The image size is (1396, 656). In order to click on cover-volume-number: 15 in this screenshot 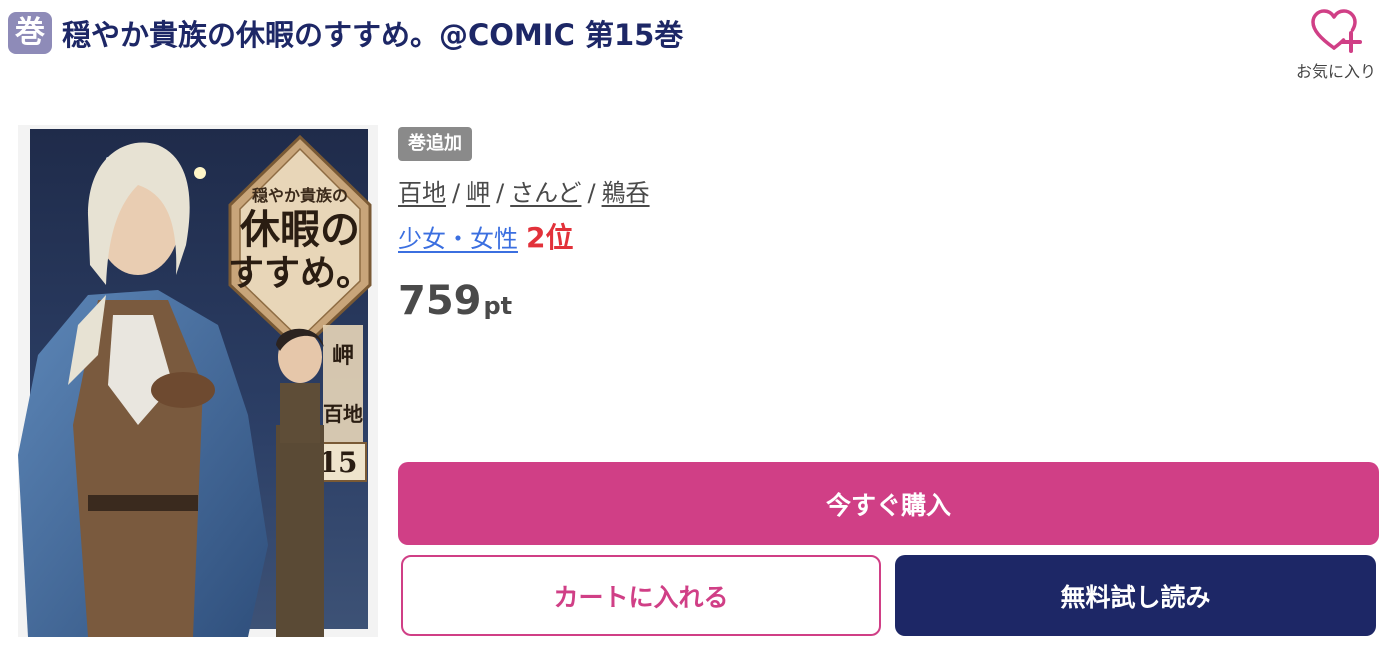, I will do `click(338, 462)`.